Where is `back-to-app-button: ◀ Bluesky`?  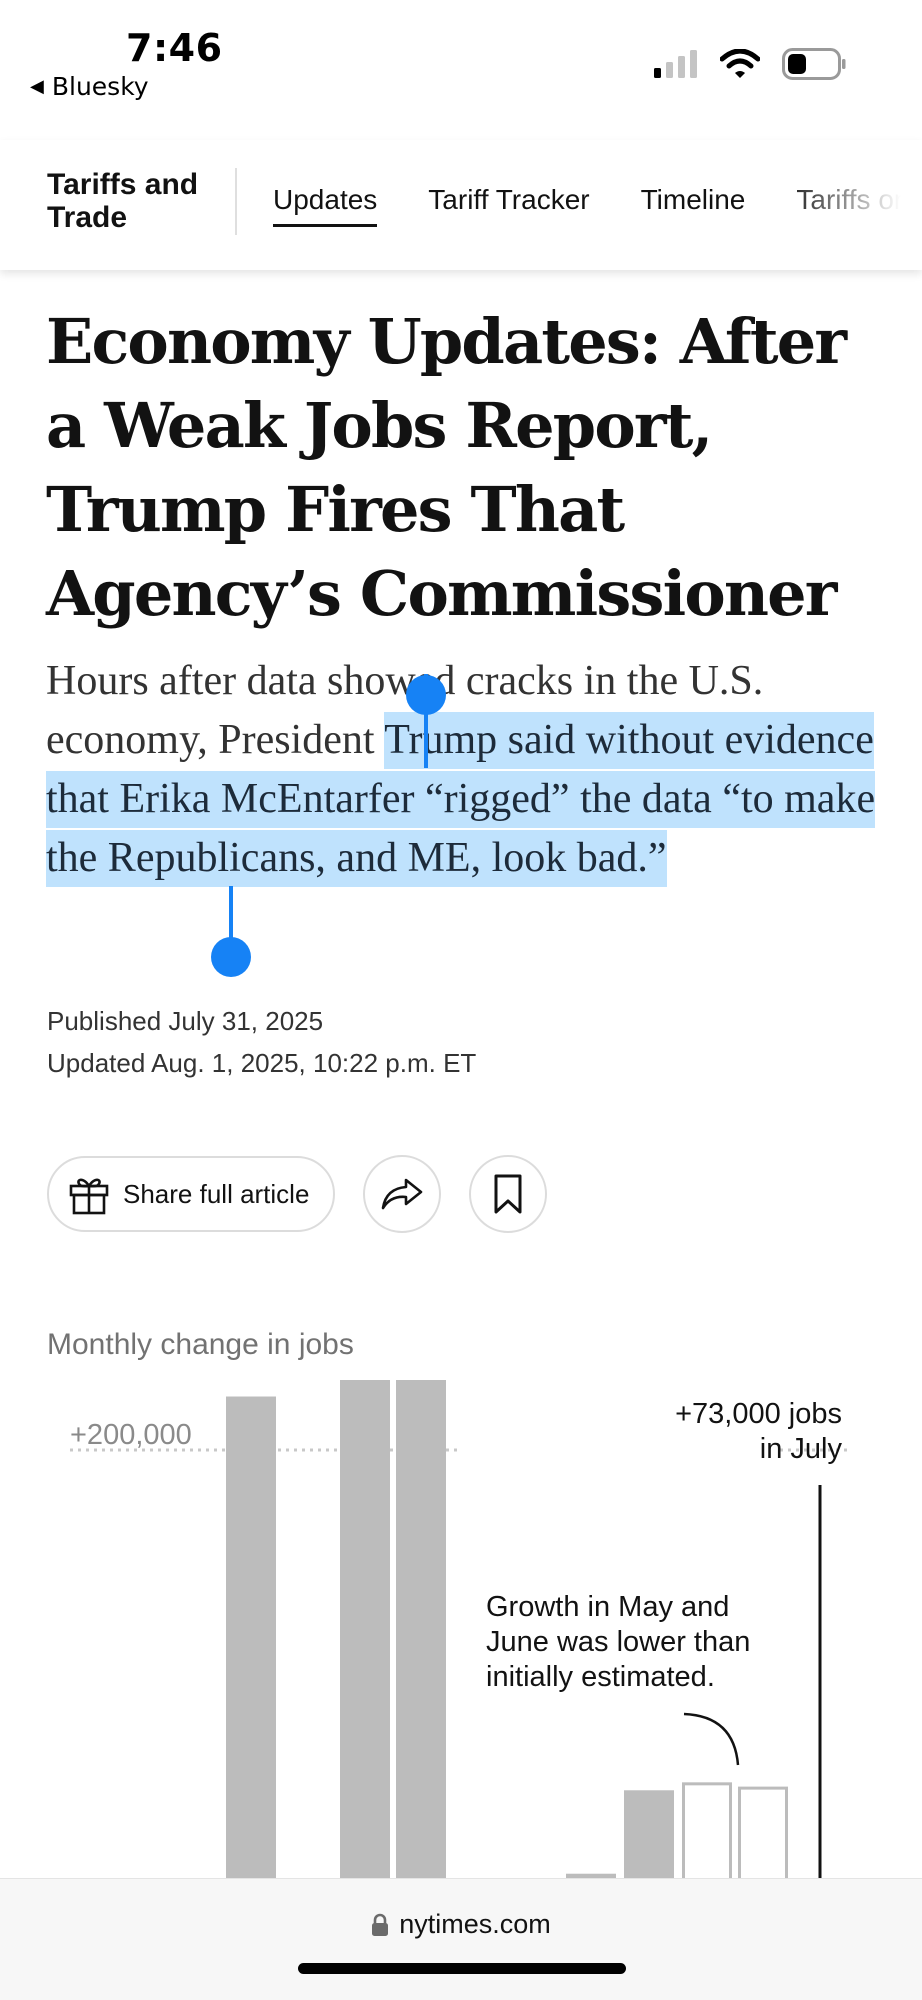
back-to-app-button: ◀ Bluesky is located at coordinates (89, 86).